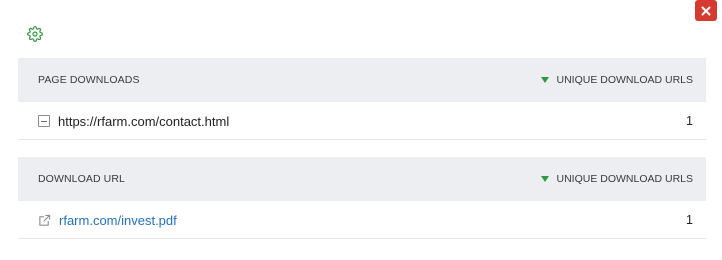  What do you see at coordinates (144, 121) in the screenshot?
I see `page-url: https://rfarm.com/contact.html` at bounding box center [144, 121].